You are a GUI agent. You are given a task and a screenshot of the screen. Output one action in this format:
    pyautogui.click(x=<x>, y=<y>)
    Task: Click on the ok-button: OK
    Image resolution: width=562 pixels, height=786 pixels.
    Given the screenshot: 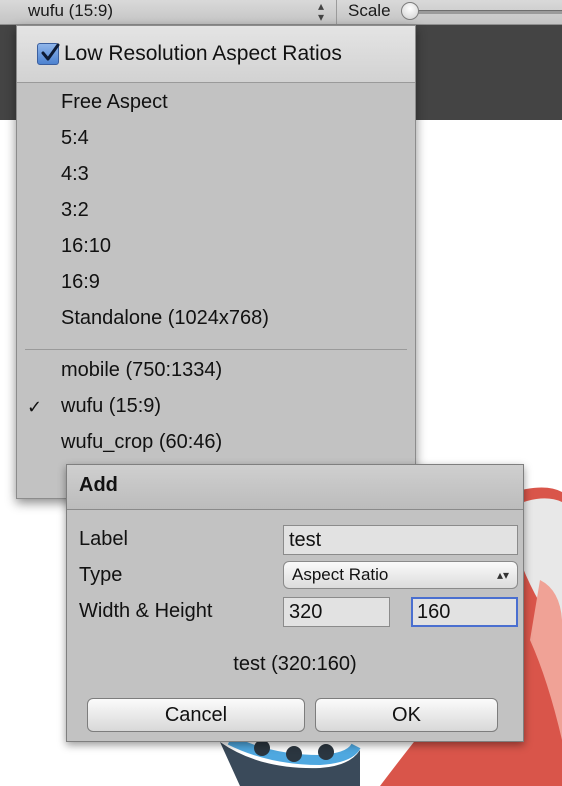 What is the action you would take?
    pyautogui.click(x=406, y=715)
    